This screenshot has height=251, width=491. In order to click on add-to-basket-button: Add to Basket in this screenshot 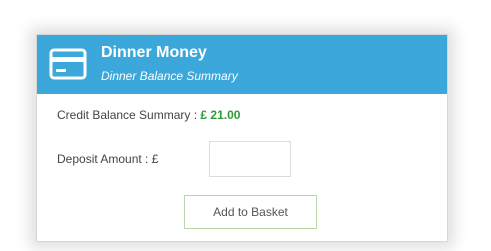, I will do `click(250, 212)`.